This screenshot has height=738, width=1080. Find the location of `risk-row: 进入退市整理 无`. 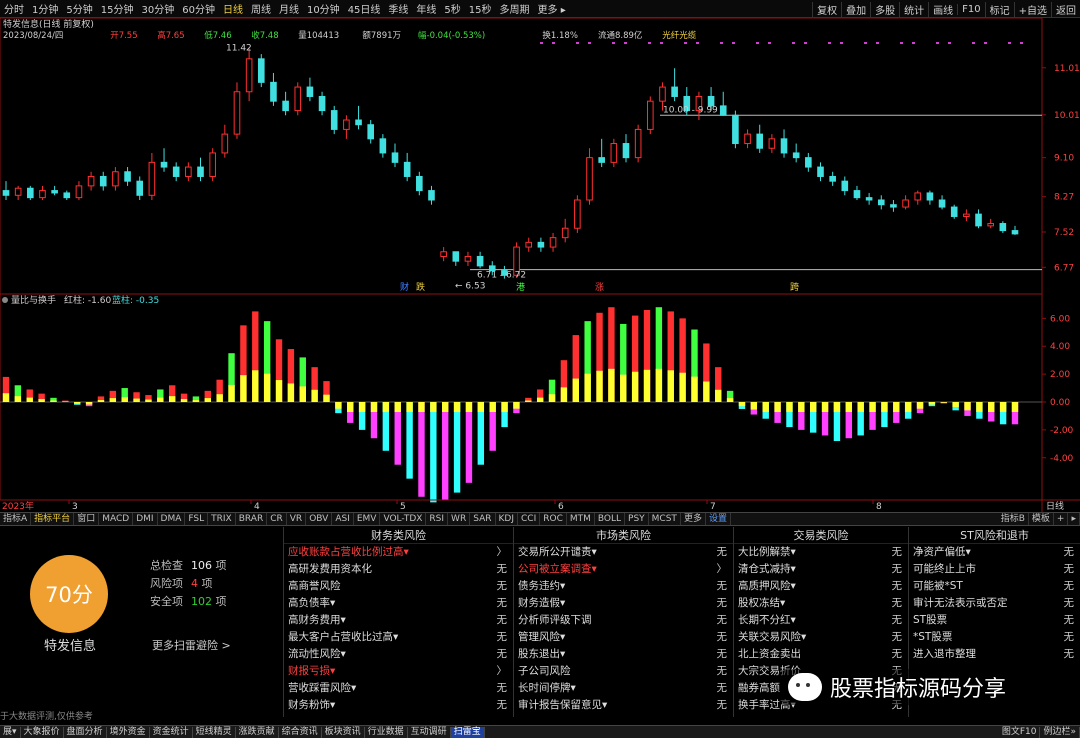

risk-row: 进入退市整理 无 is located at coordinates (994, 654).